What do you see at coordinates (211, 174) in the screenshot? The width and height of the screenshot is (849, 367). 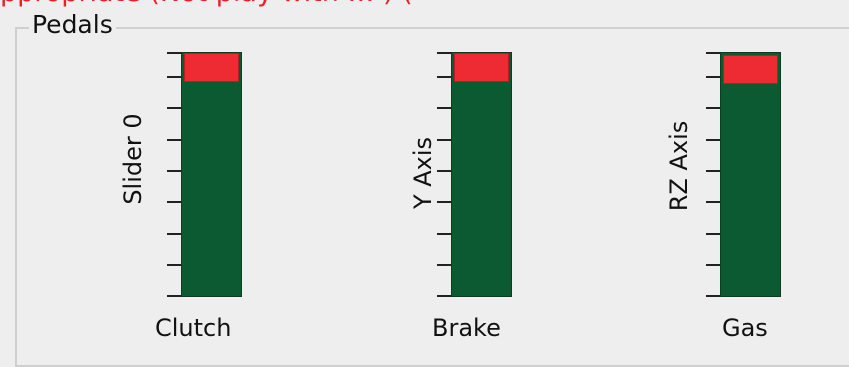 I see `clutch-axis-track` at bounding box center [211, 174].